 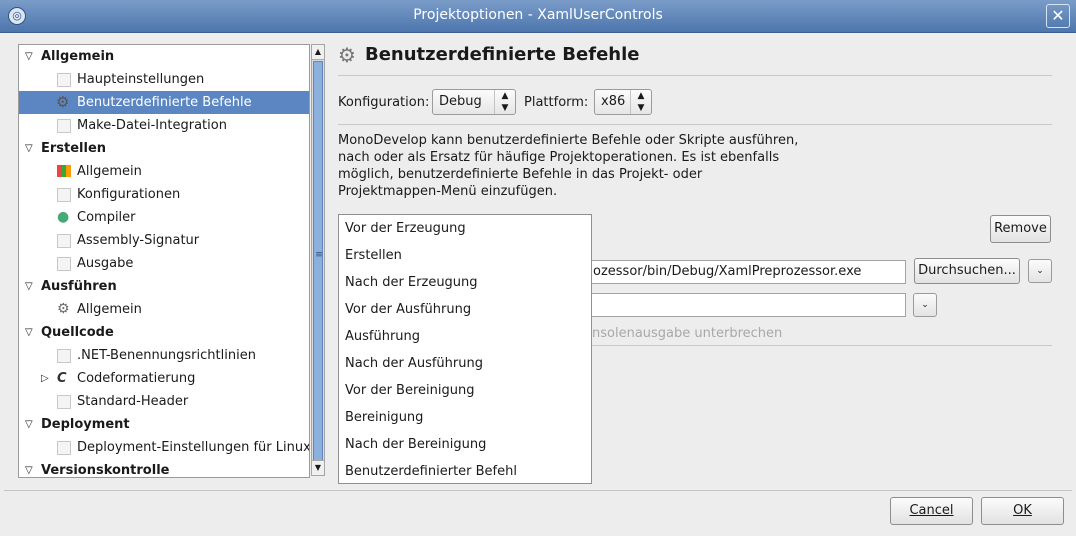 I want to click on tree-item-label: Make-Datei-Integration, so click(x=152, y=125).